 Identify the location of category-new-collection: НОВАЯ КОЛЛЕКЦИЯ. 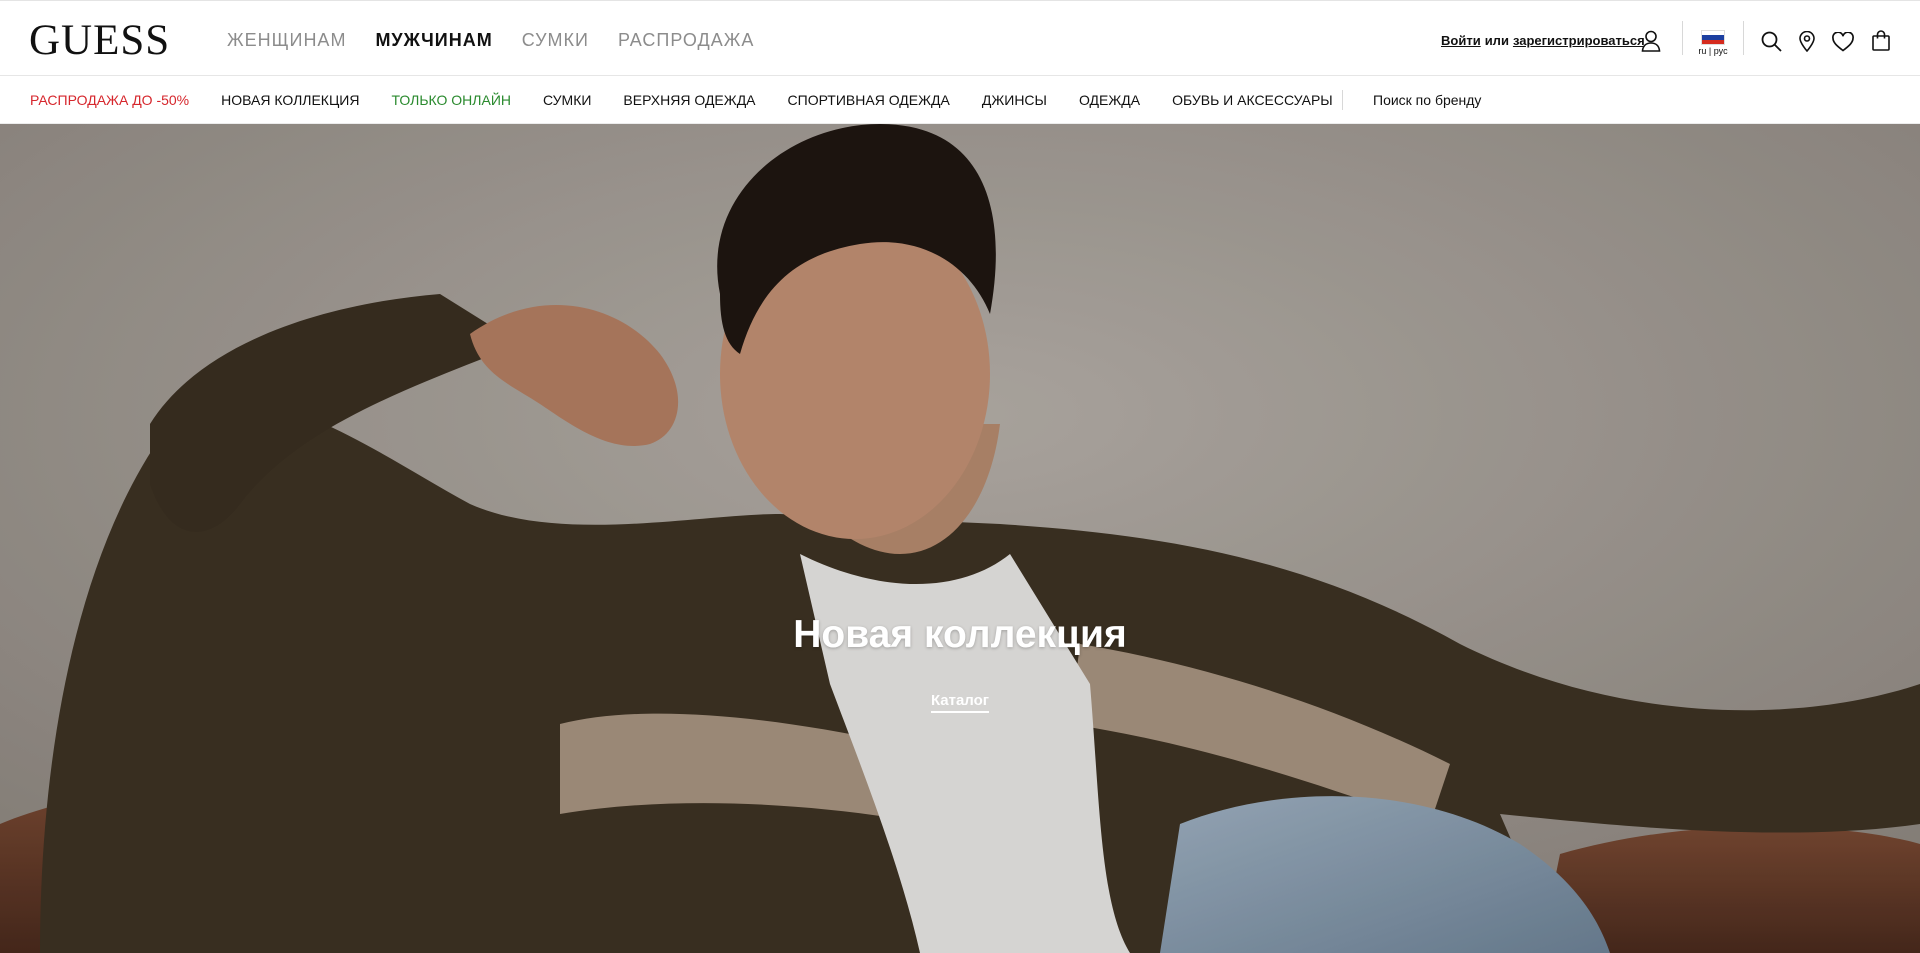
(290, 100).